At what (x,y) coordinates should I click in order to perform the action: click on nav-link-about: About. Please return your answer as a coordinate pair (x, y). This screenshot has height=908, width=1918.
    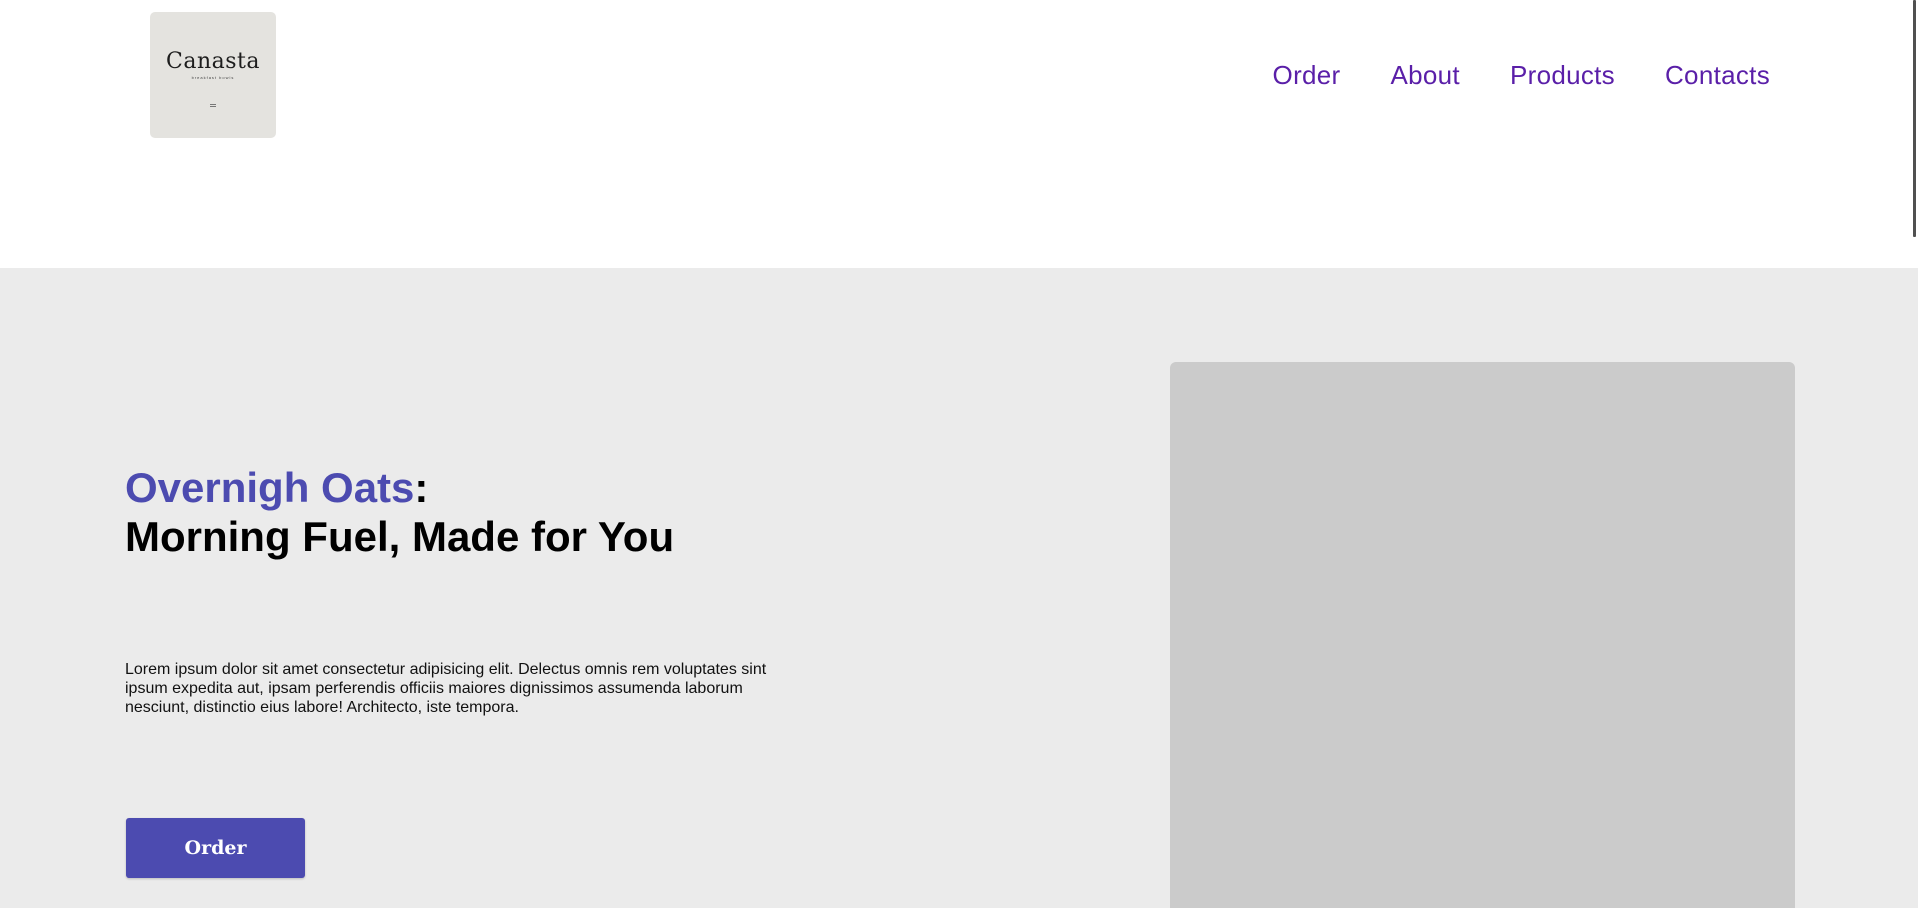
    Looking at the image, I should click on (1425, 75).